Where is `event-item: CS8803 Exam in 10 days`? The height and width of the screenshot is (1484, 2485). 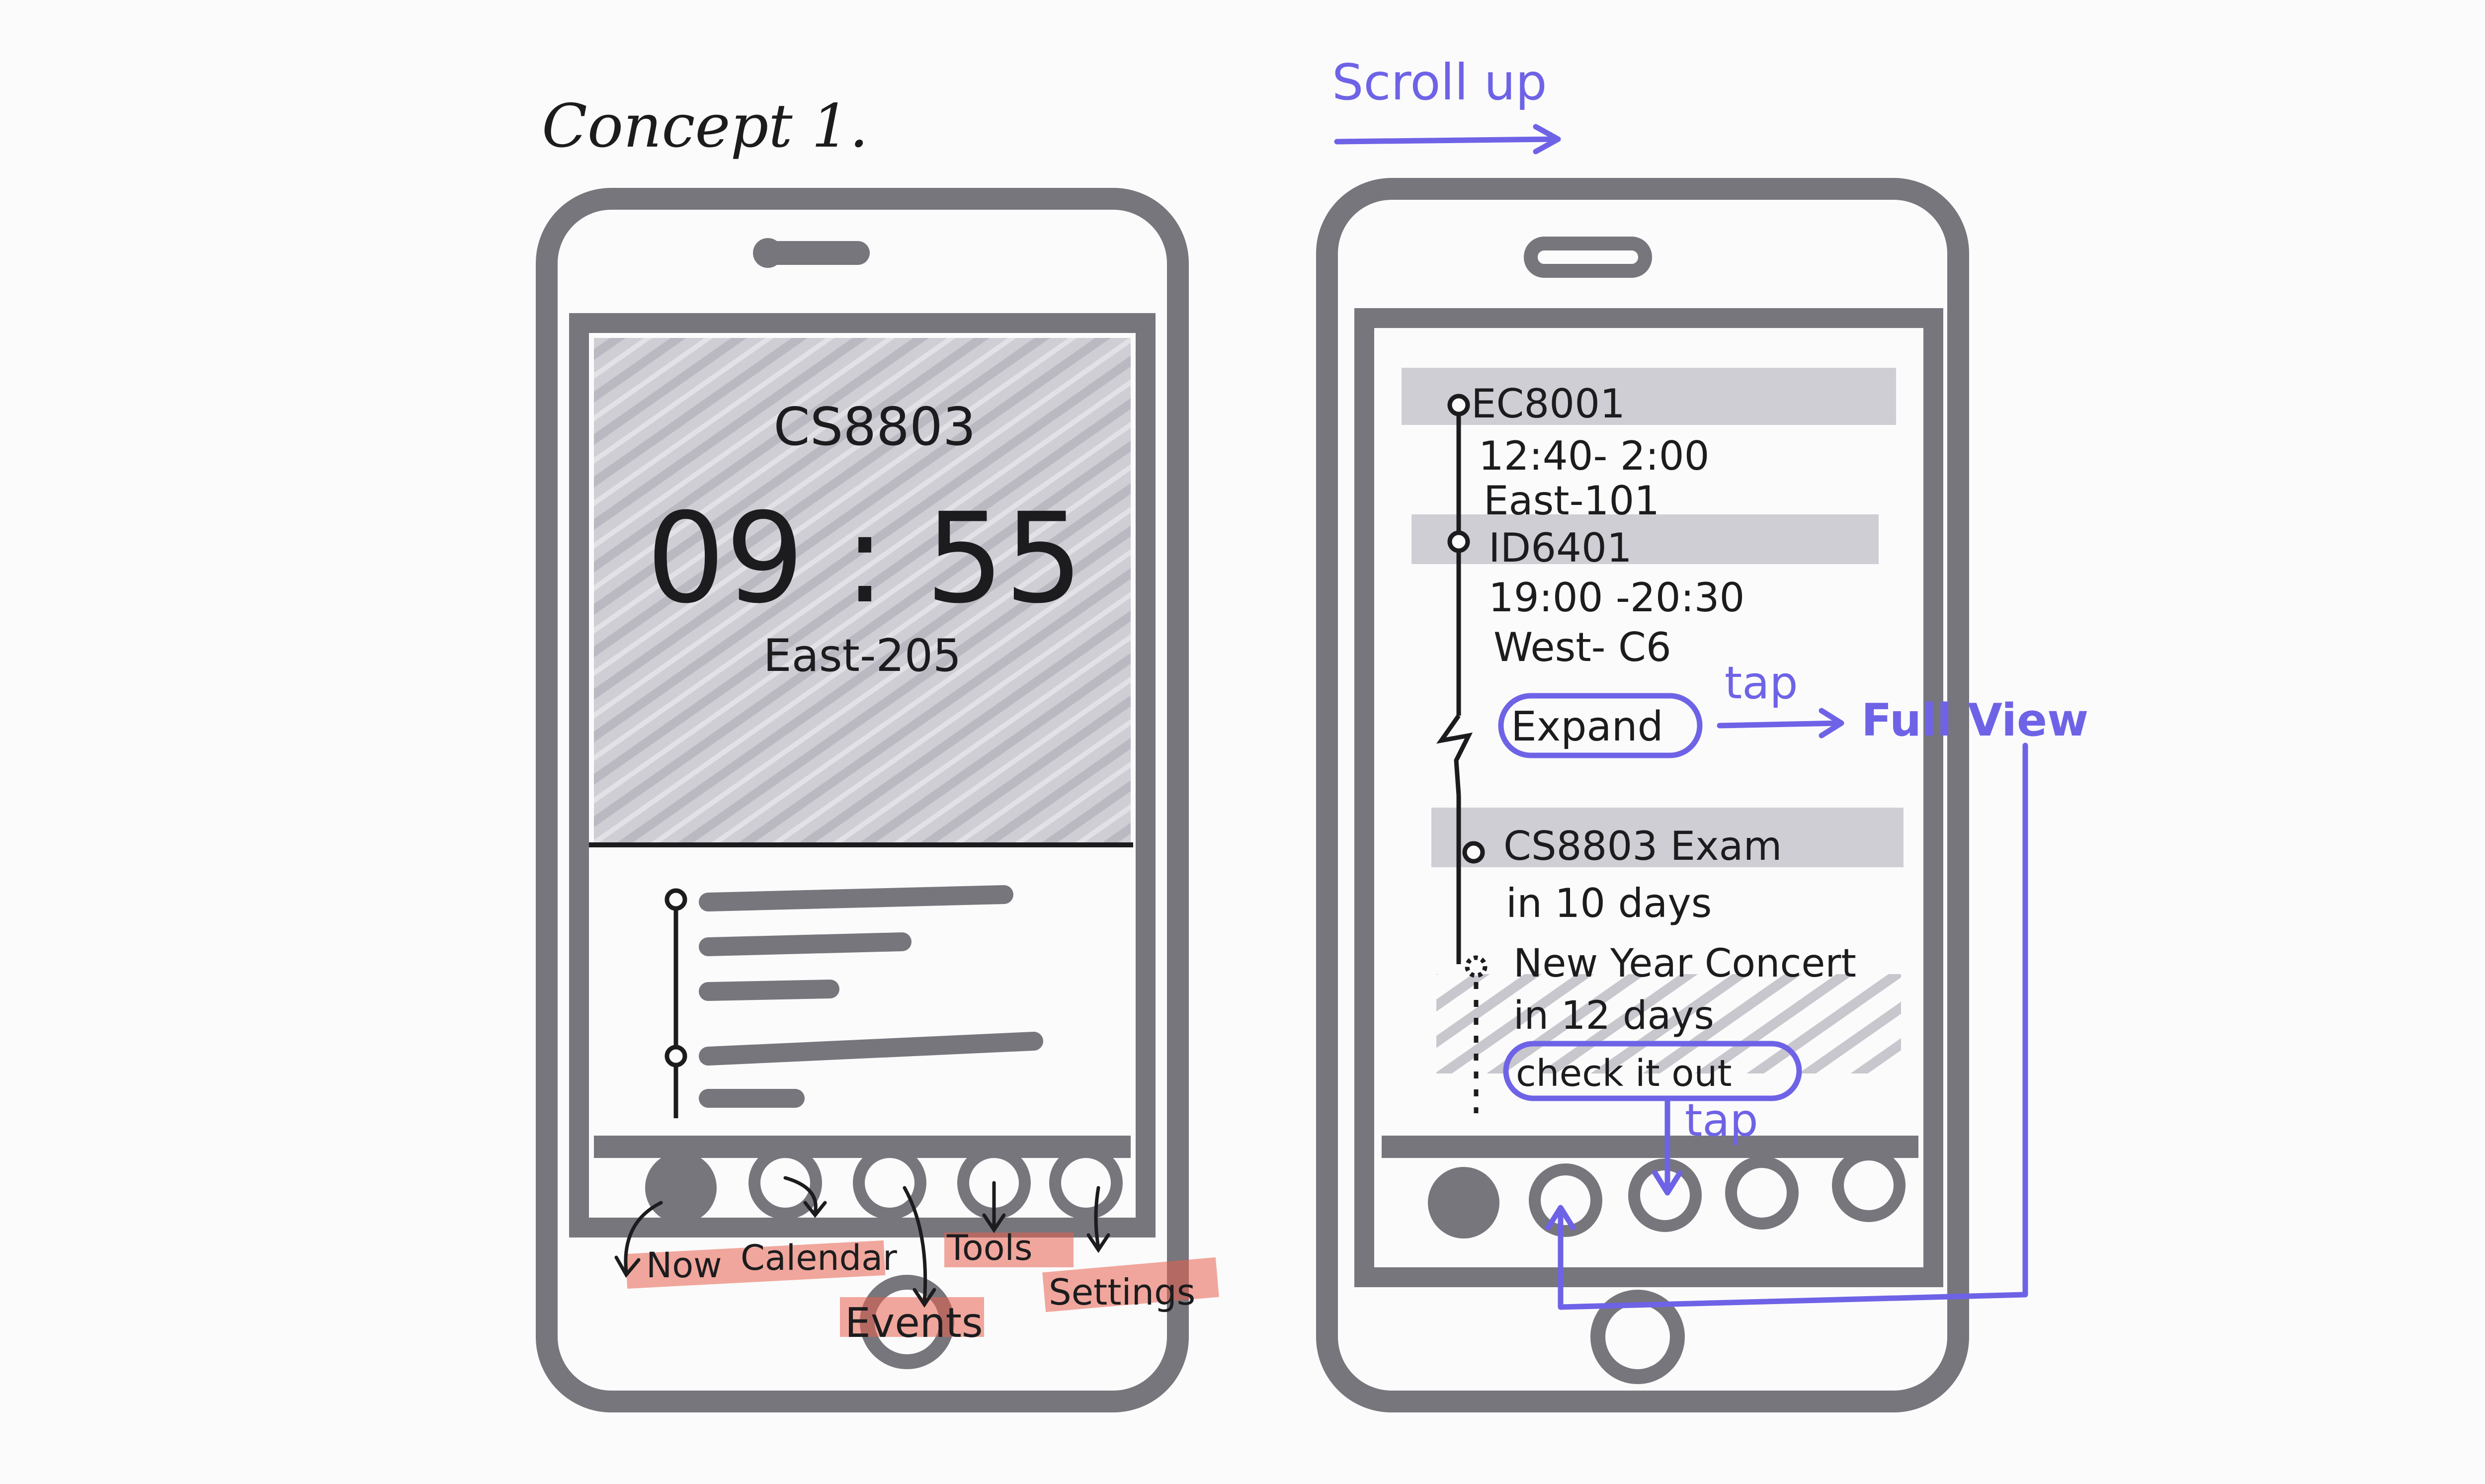
event-item: CS8803 Exam in 10 days is located at coordinates (1642, 874).